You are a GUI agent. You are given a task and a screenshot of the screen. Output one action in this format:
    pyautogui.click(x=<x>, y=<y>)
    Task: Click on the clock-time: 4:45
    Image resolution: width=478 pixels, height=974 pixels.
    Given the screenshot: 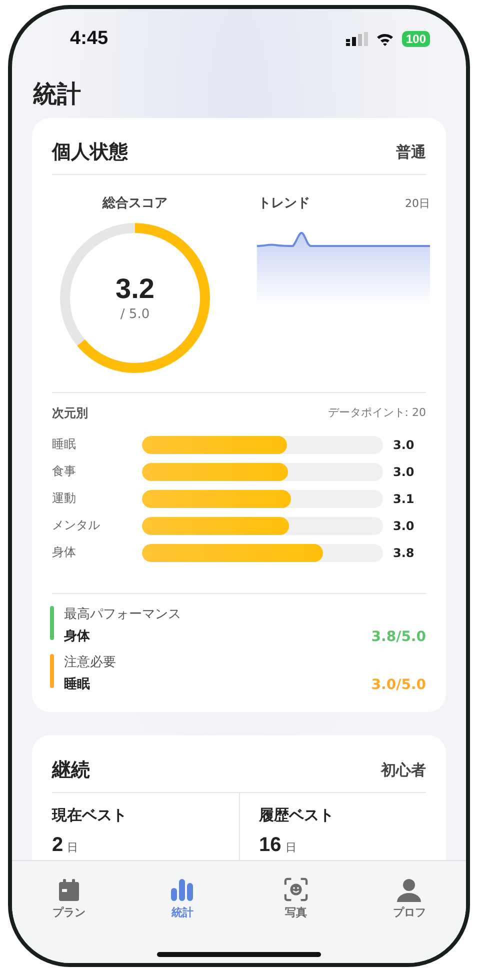 What is the action you would take?
    pyautogui.click(x=90, y=39)
    